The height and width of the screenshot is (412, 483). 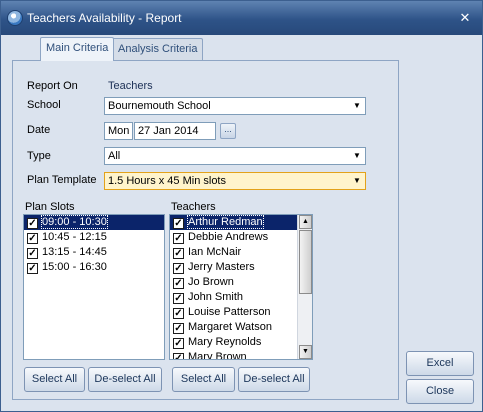 I want to click on plan-slots-deselect-all-button: De-select All, so click(x=125, y=379).